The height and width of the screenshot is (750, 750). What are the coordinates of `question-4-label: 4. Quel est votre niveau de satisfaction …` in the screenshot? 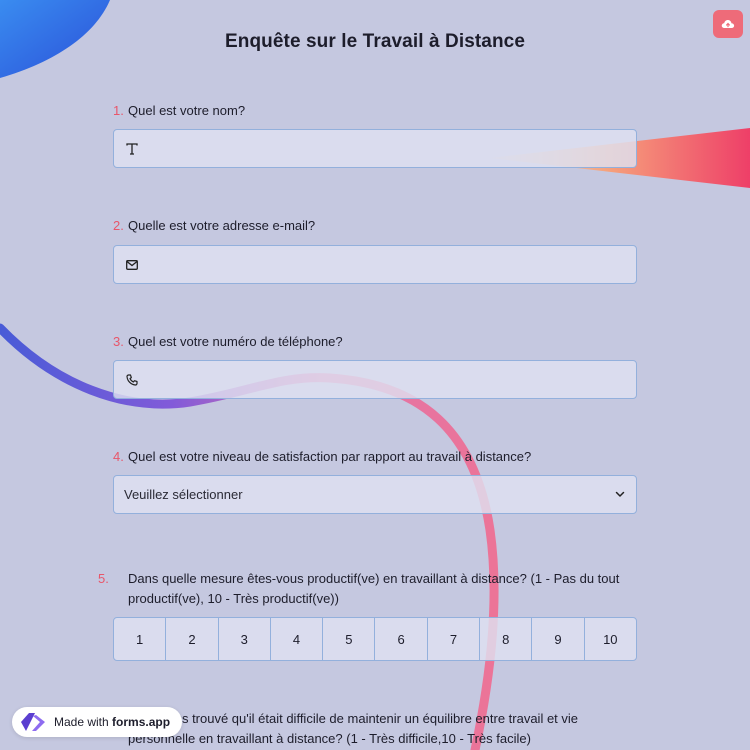 It's located at (375, 457).